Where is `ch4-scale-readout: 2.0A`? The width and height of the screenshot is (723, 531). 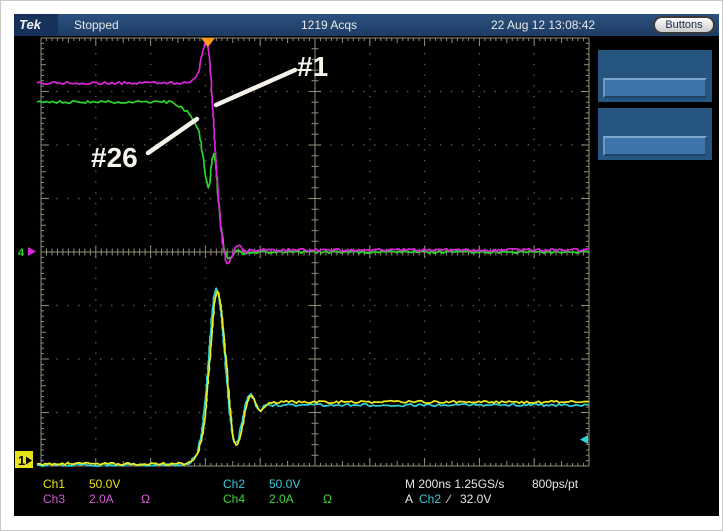
ch4-scale-readout: 2.0A is located at coordinates (281, 499).